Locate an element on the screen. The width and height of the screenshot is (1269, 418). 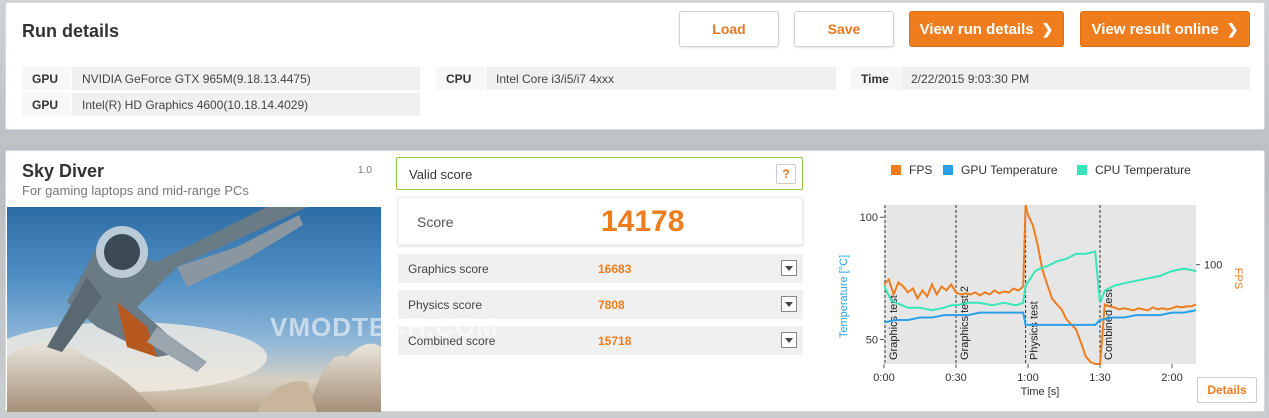
x-tick-label: 1:00 is located at coordinates (1027, 378).